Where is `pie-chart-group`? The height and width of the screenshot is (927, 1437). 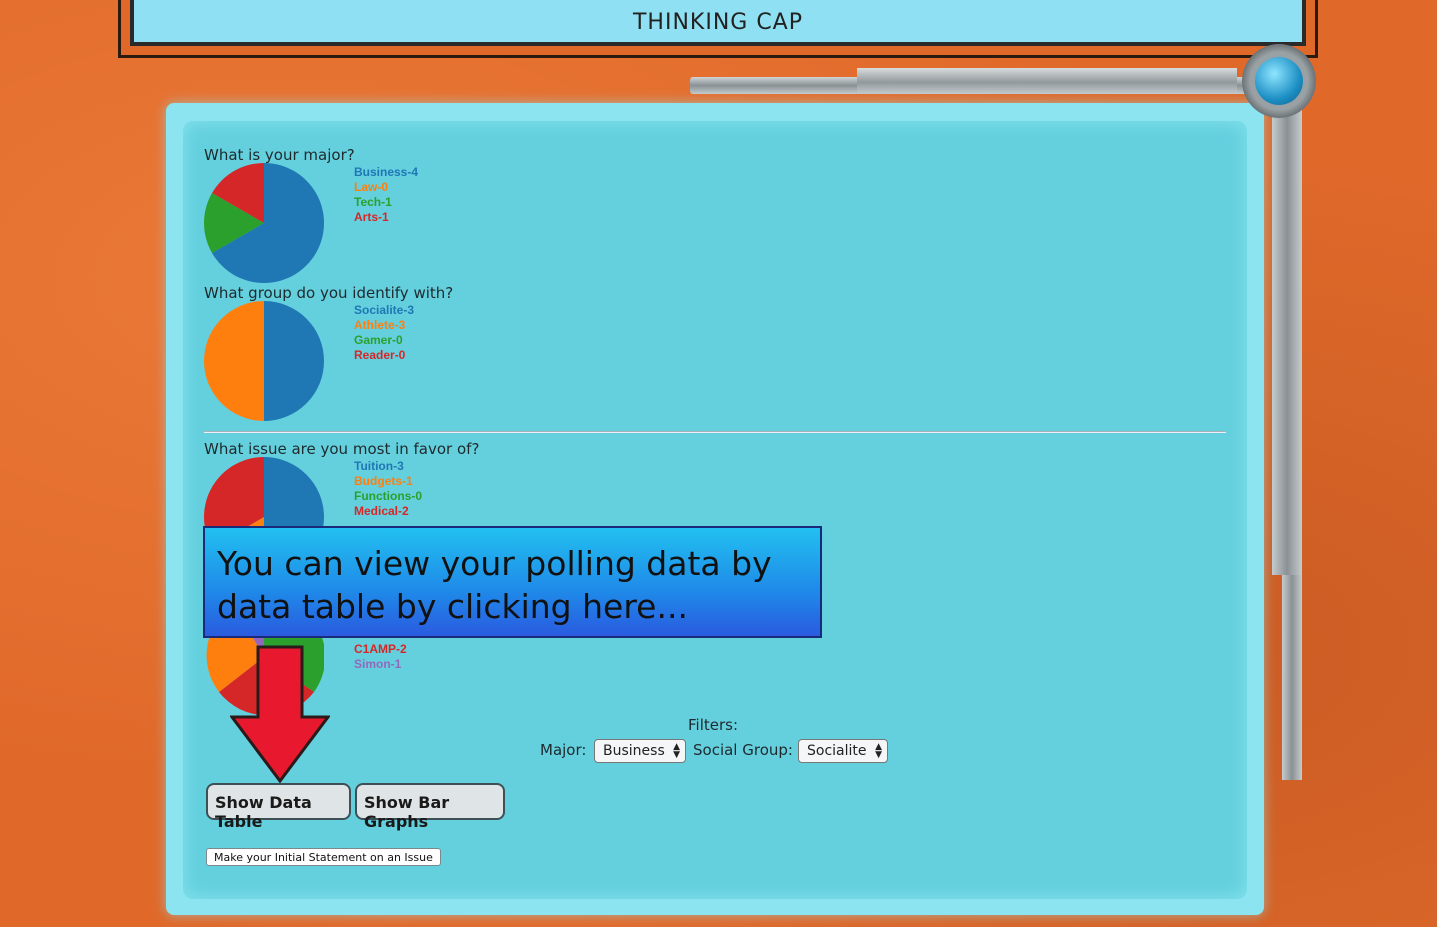
pie-chart-group is located at coordinates (264, 361).